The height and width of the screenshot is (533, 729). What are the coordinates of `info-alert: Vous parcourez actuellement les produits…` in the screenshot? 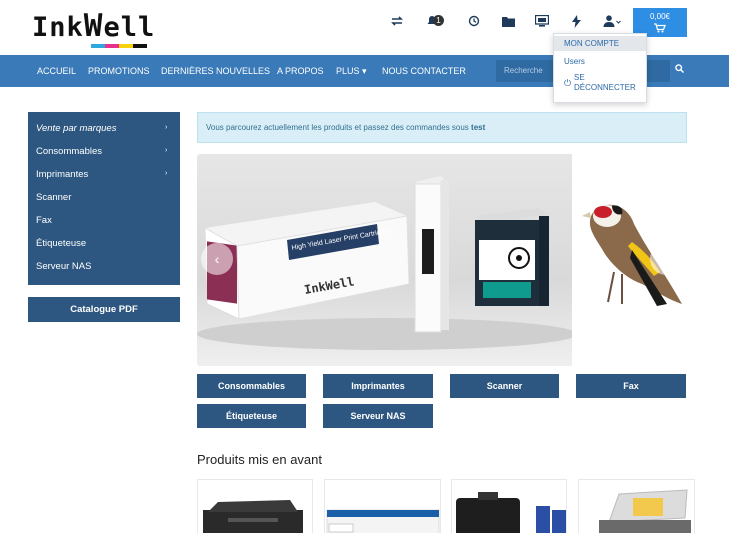 It's located at (442, 127).